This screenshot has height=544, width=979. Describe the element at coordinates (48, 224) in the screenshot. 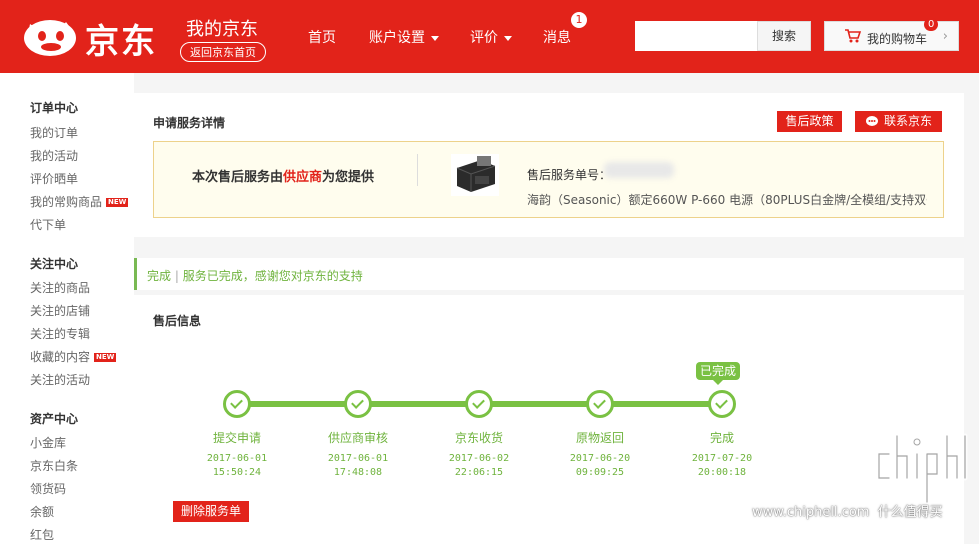

I see `sidebar-item-proxy-order: 代下单` at that location.